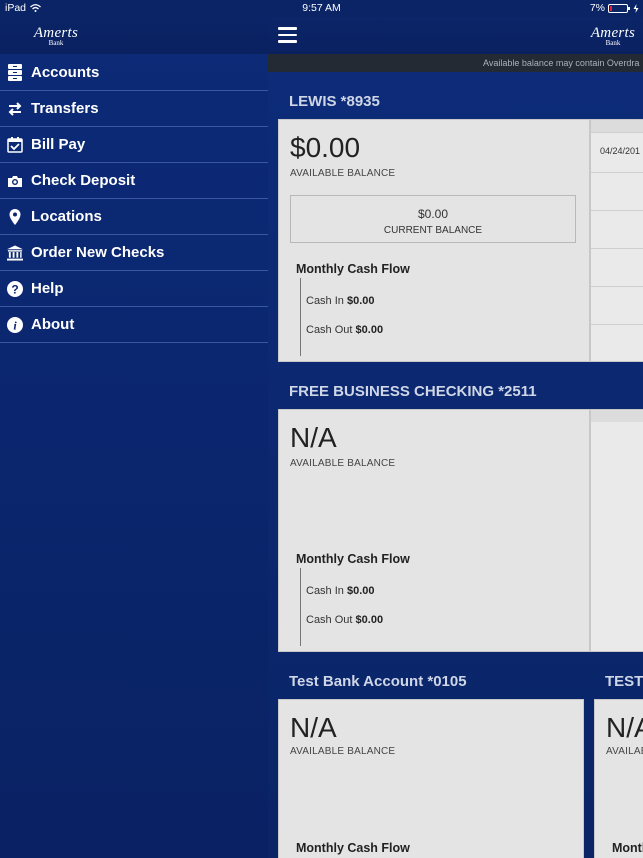 The width and height of the screenshot is (643, 858). I want to click on sidebar-header: Amerts Bank, so click(134, 35).